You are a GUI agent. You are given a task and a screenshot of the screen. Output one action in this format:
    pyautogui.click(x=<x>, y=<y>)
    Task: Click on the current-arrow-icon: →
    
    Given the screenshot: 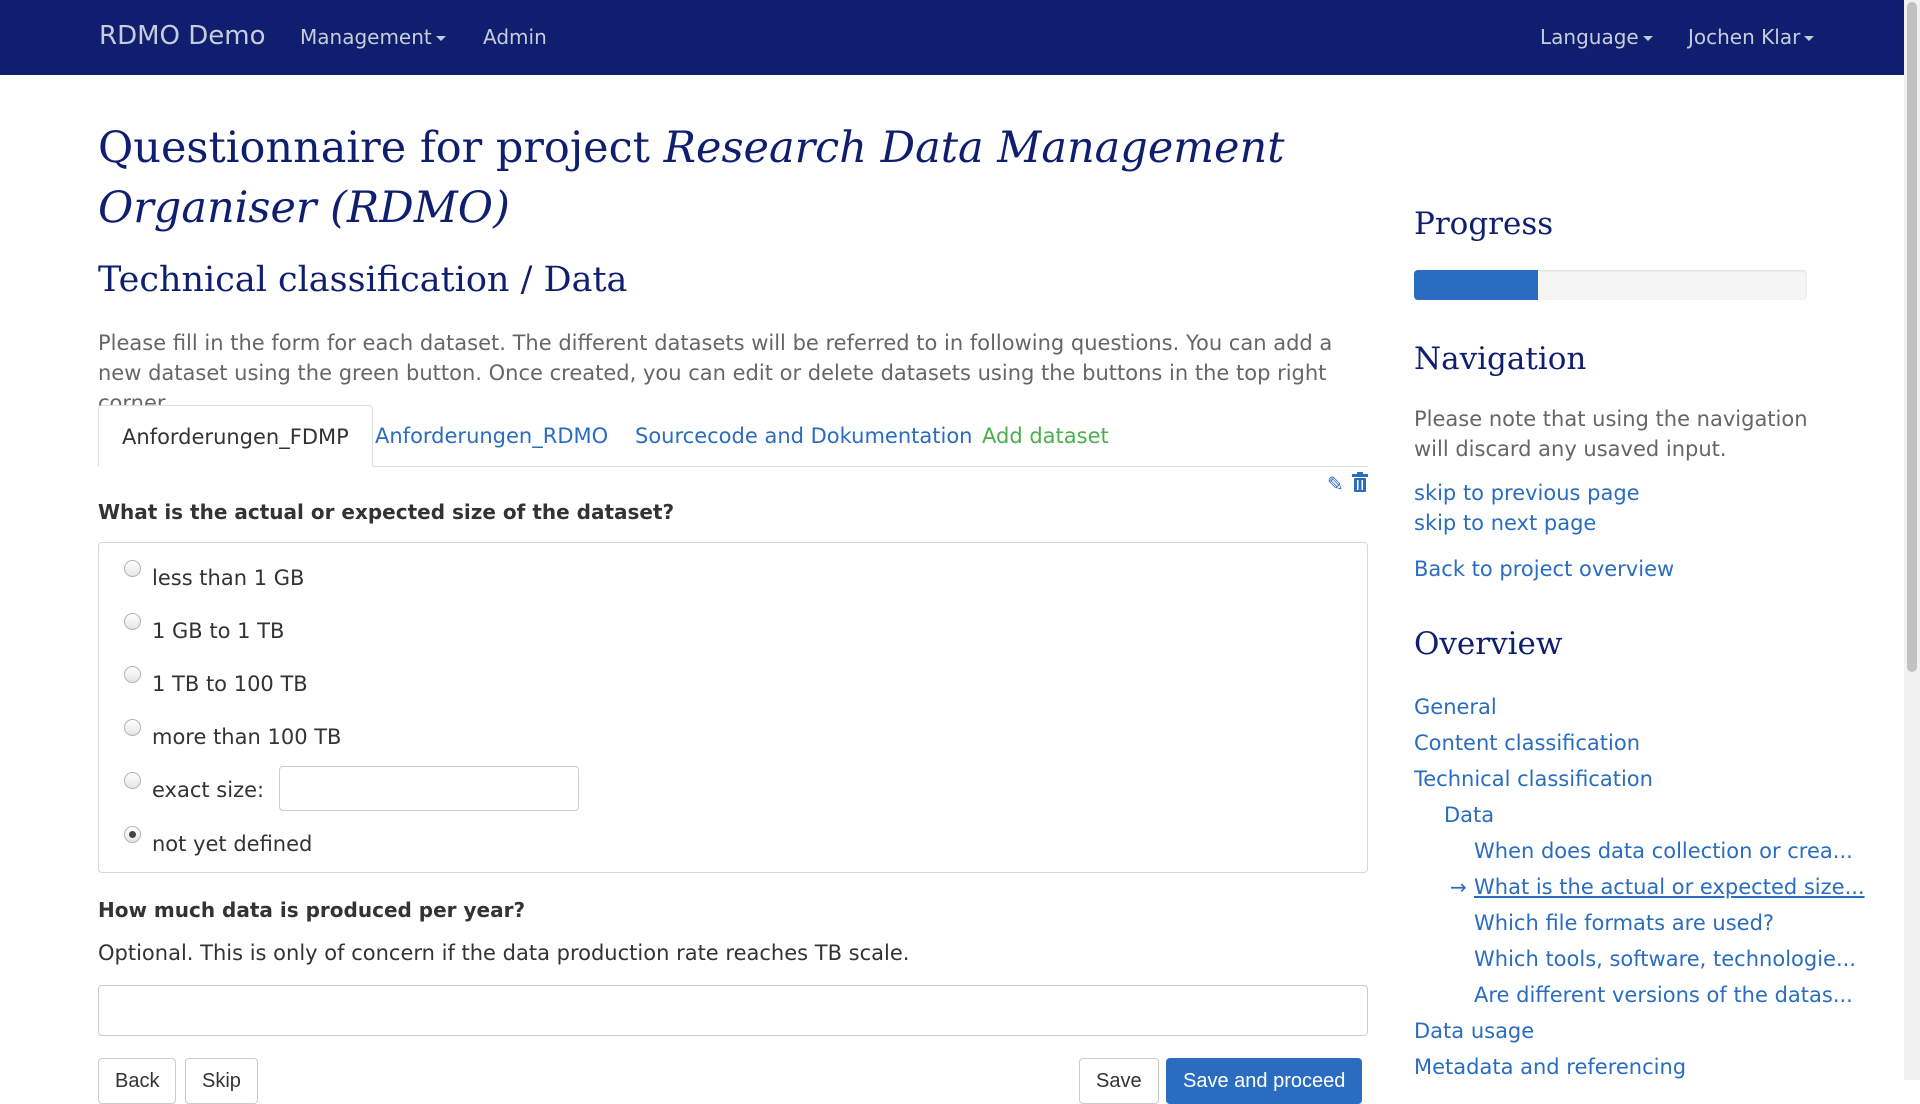 What is the action you would take?
    pyautogui.click(x=1458, y=887)
    